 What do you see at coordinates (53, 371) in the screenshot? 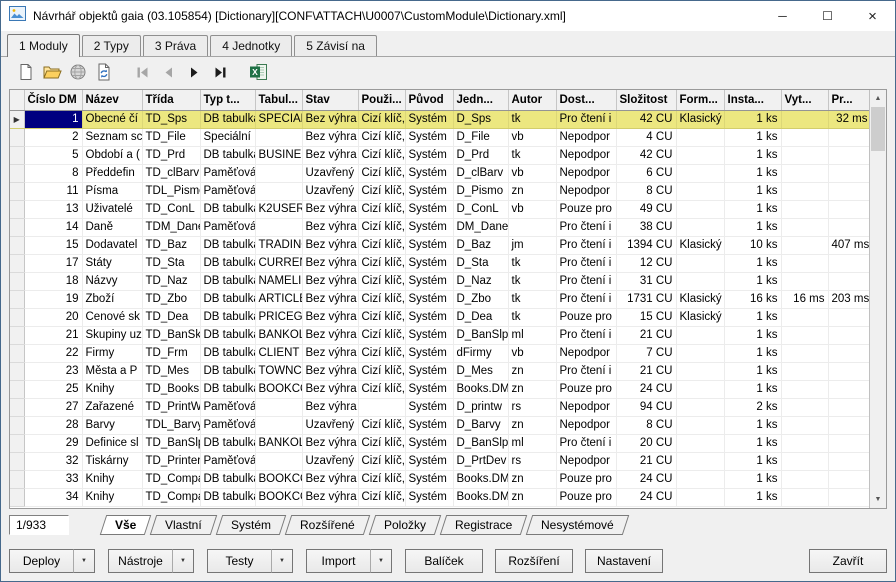
I see `grid-cell: 23` at bounding box center [53, 371].